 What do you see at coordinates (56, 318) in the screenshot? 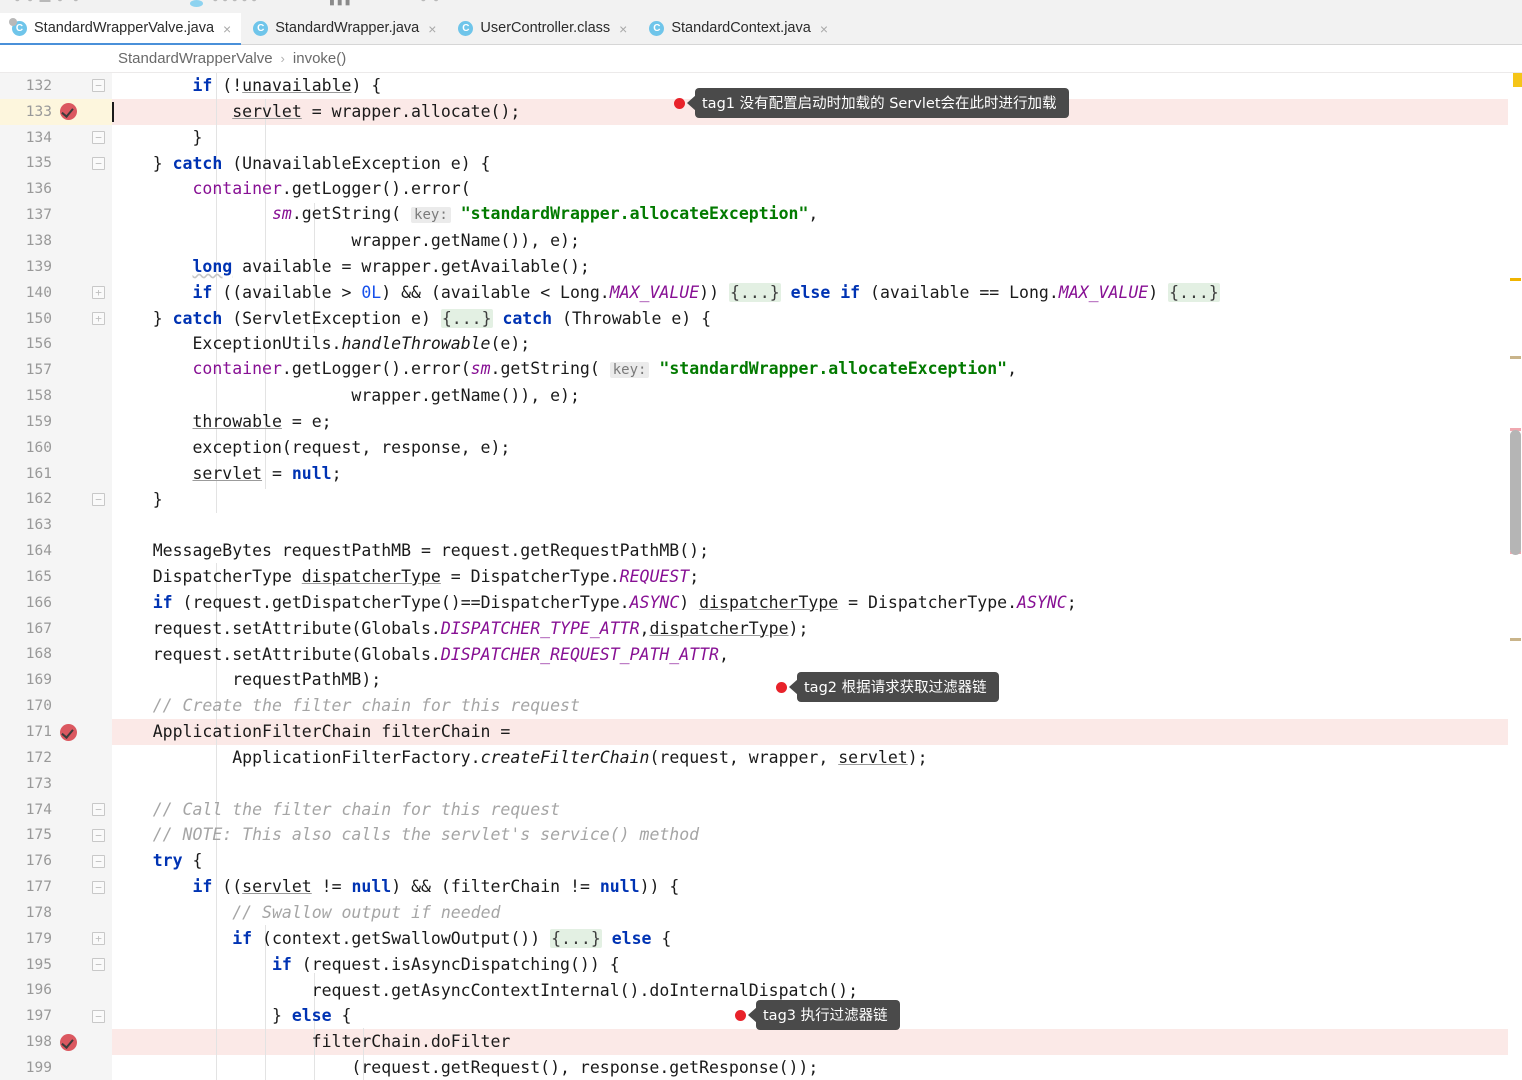
I see `gutter-cell: 150 +` at bounding box center [56, 318].